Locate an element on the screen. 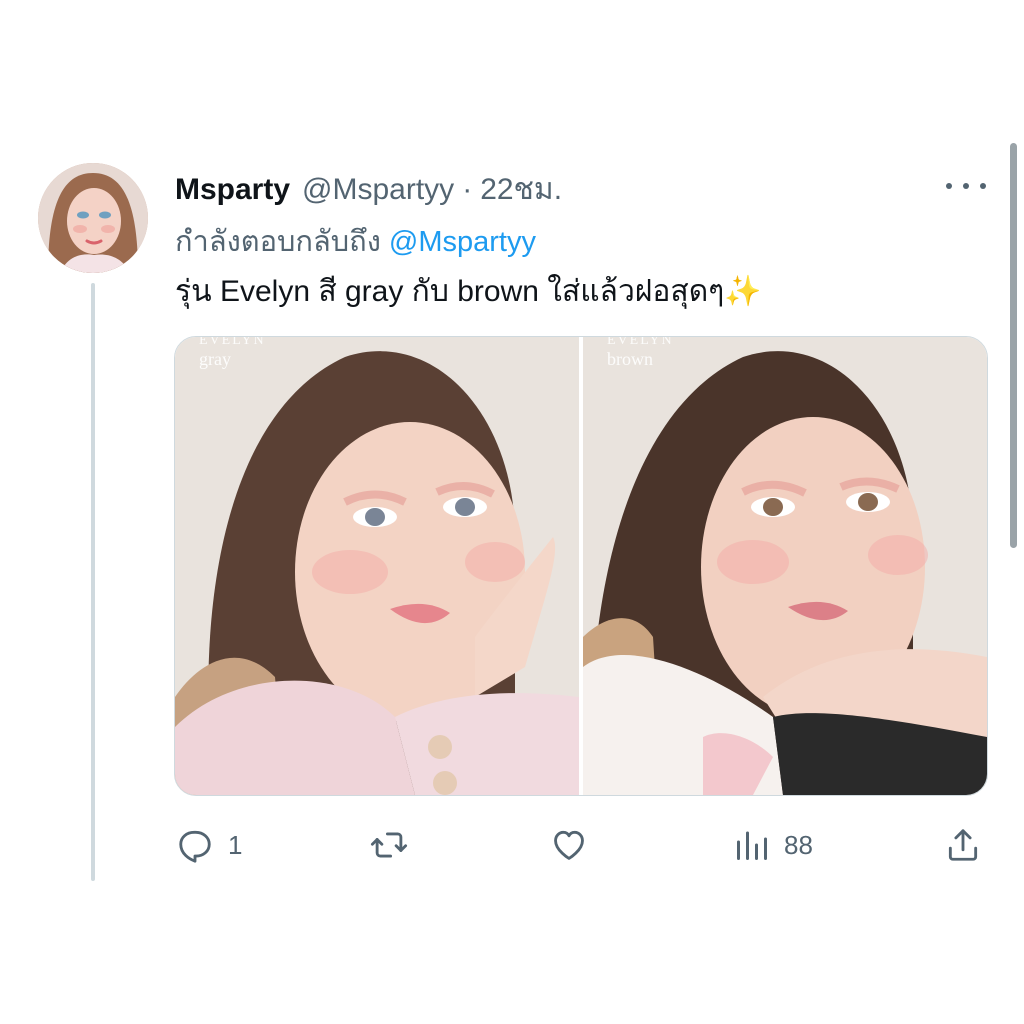 The height and width of the screenshot is (1024, 1024). avatar is located at coordinates (93, 218).